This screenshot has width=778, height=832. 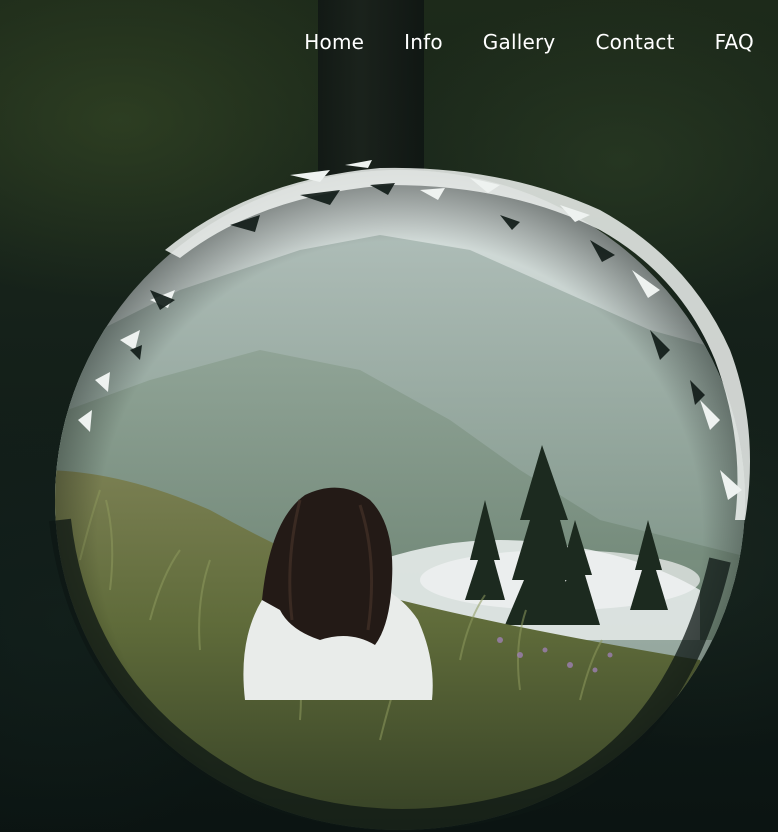 What do you see at coordinates (734, 42) in the screenshot?
I see `nav-faq-link: FAQ` at bounding box center [734, 42].